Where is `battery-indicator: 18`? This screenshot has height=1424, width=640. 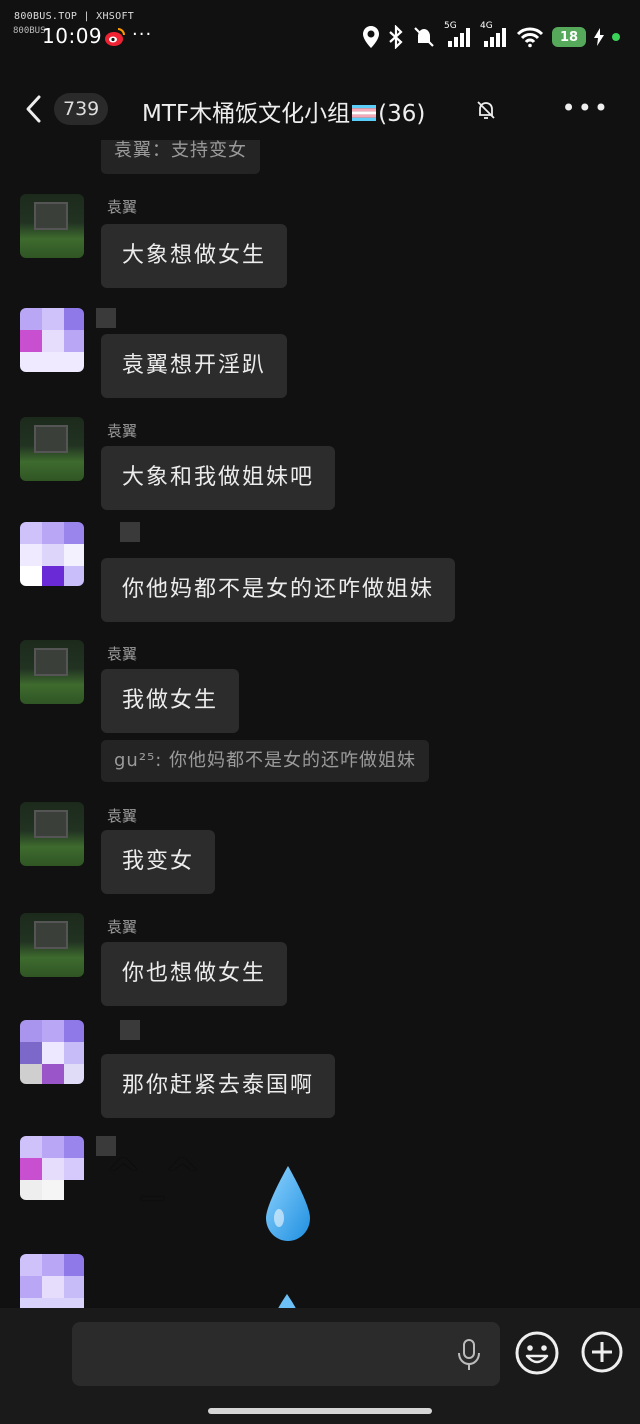 battery-indicator: 18 is located at coordinates (569, 37).